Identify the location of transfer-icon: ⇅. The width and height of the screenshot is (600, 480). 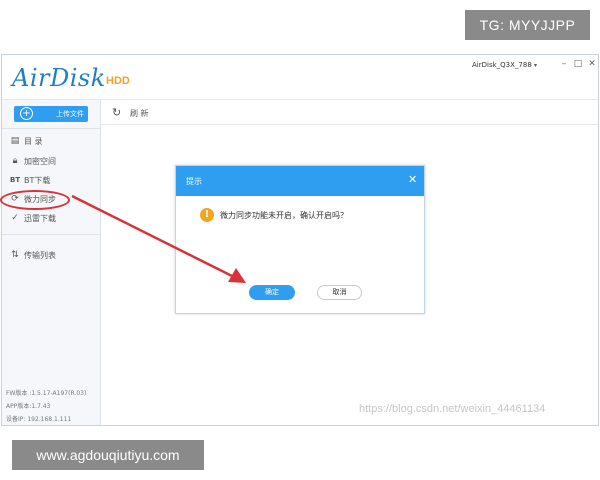
(15, 255).